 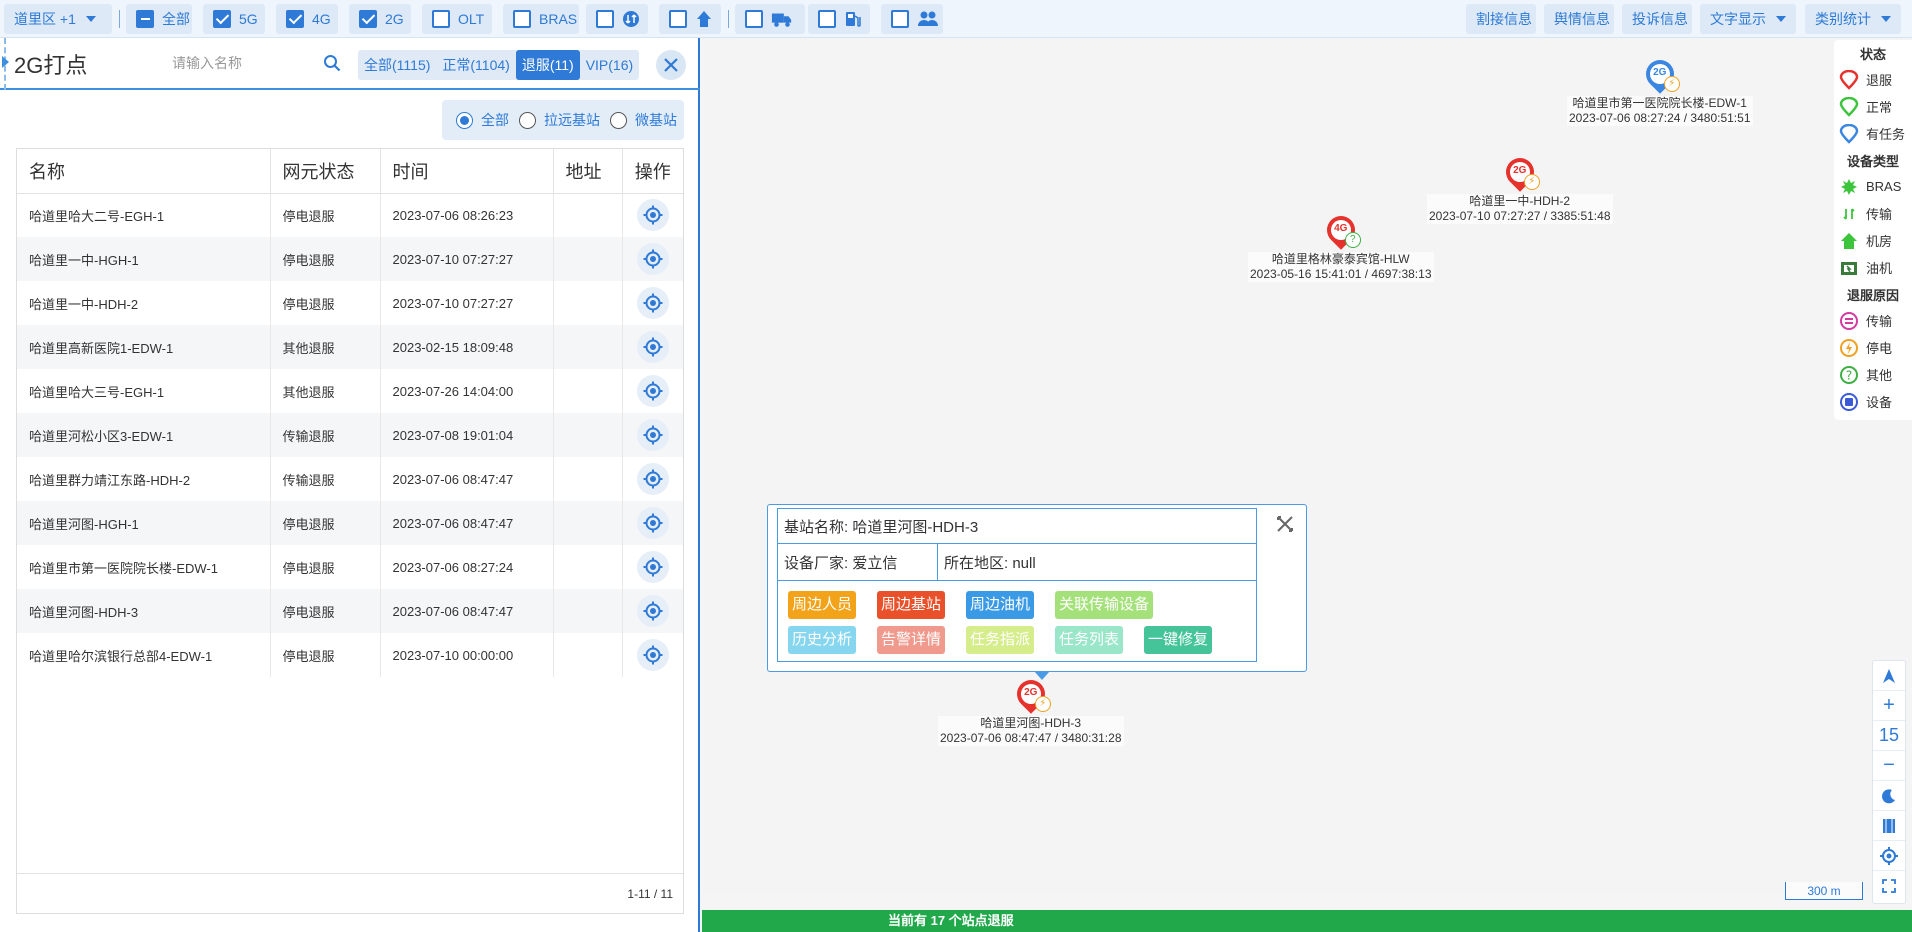 What do you see at coordinates (350, 435) in the screenshot?
I see `table-row: 哈道里河松小区3-EDW-1 传输退服 2023-07-08 19:01:04` at bounding box center [350, 435].